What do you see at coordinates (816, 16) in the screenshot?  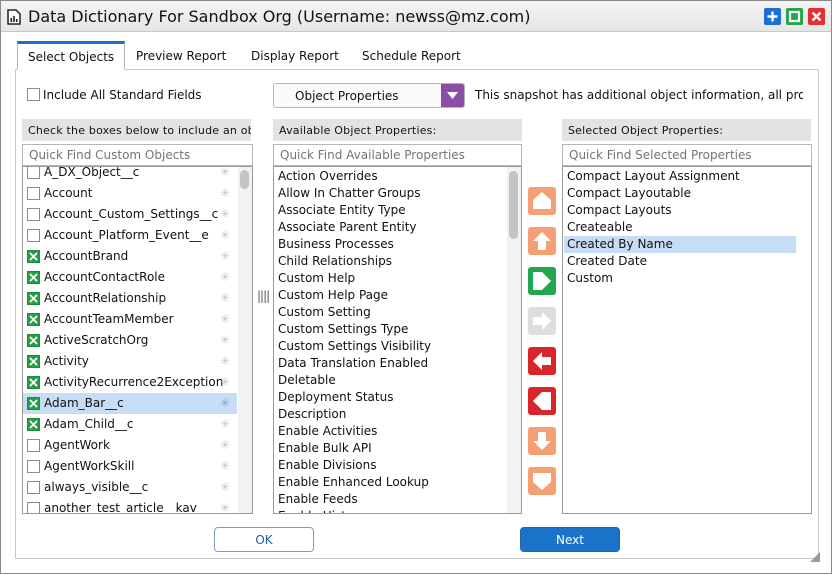 I see `close-icon` at bounding box center [816, 16].